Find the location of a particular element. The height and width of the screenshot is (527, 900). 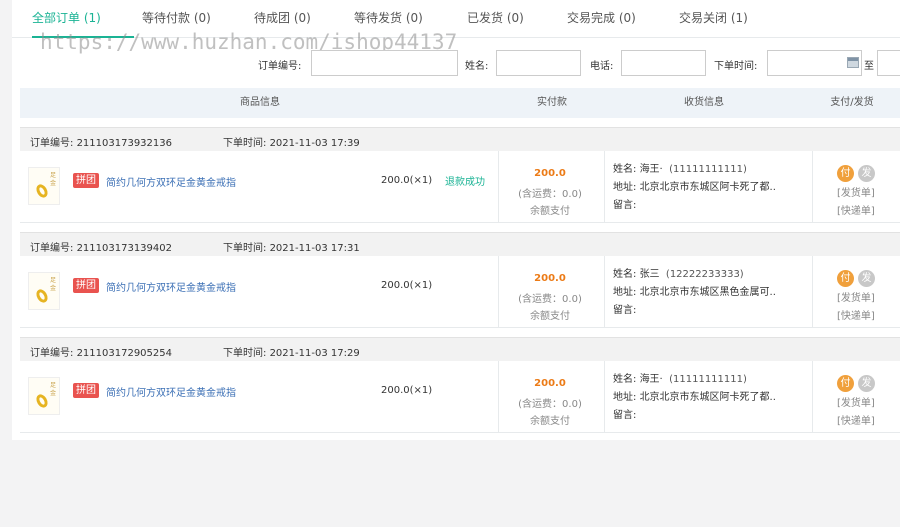

tab-completed: 交易完成 (0) is located at coordinates (601, 19).